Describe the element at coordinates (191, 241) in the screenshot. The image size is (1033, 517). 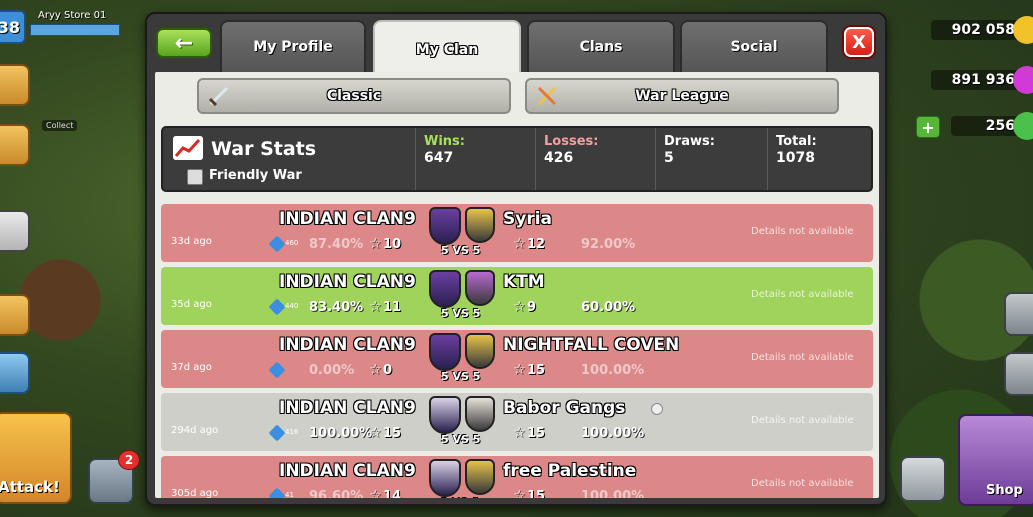
I see `war-time-ago: 33d ago` at that location.